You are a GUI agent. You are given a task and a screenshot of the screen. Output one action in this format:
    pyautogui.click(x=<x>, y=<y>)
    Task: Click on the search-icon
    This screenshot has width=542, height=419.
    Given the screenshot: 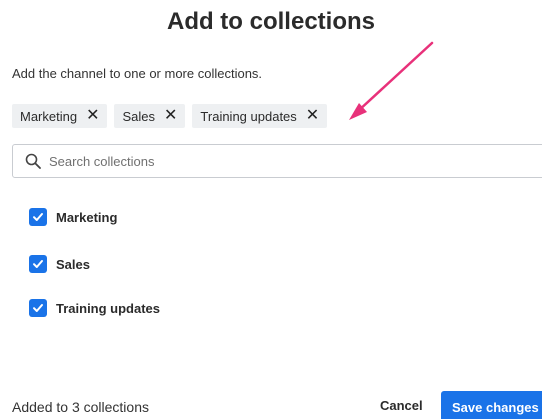 What is the action you would take?
    pyautogui.click(x=33, y=161)
    